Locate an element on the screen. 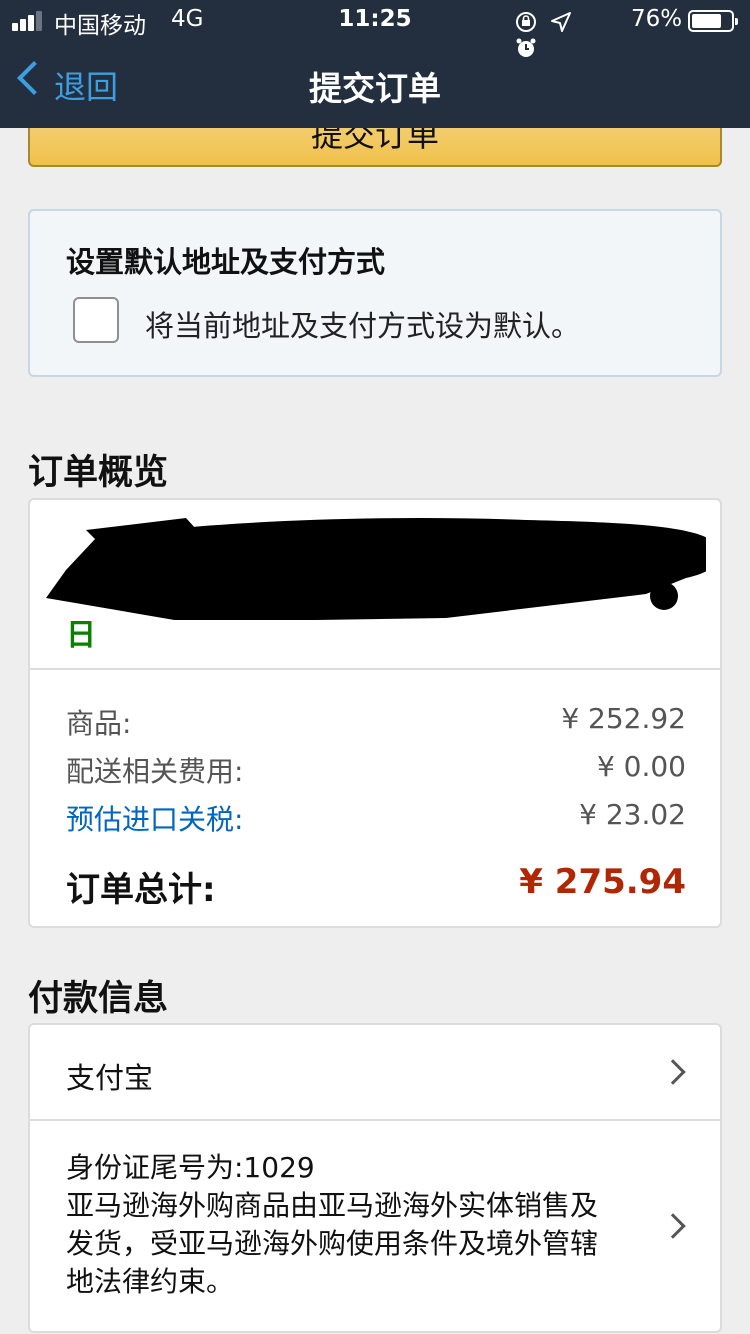 Image resolution: width=750 pixels, height=1334 pixels. default-setting-title: 设置默认地址及支付方式 is located at coordinates (226, 262).